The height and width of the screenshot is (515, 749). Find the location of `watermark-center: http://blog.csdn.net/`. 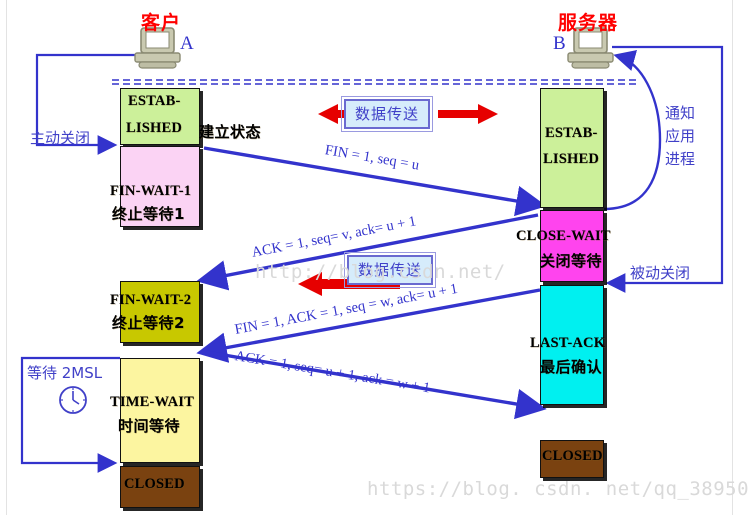

watermark-center: http://blog.csdn.net/ is located at coordinates (380, 272).